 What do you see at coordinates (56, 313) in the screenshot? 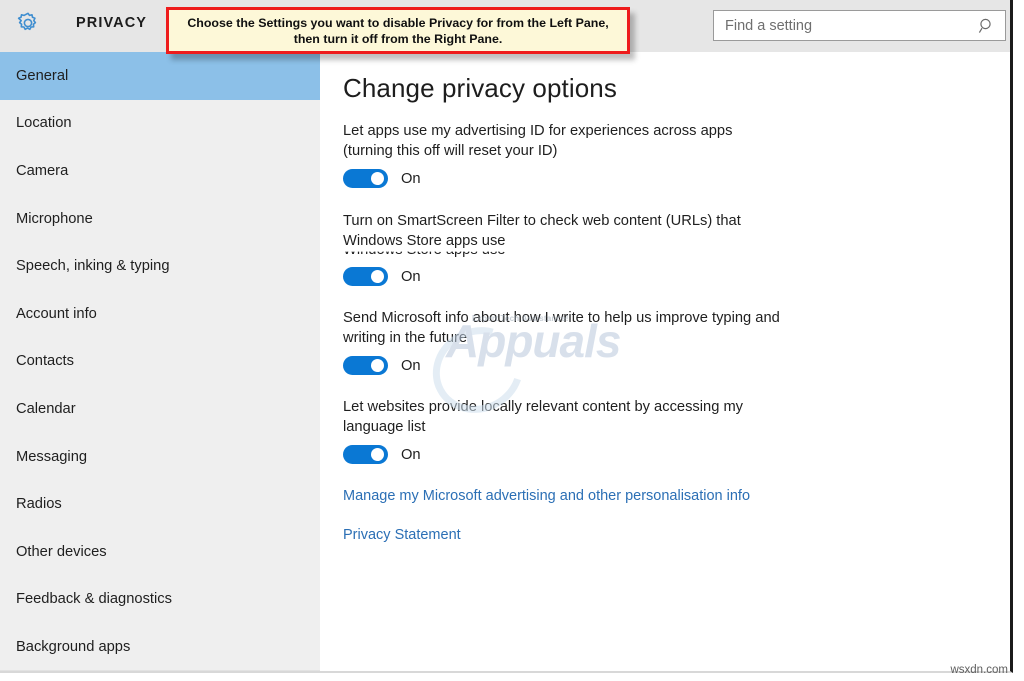
I see `sidebar-item-label: Account info` at bounding box center [56, 313].